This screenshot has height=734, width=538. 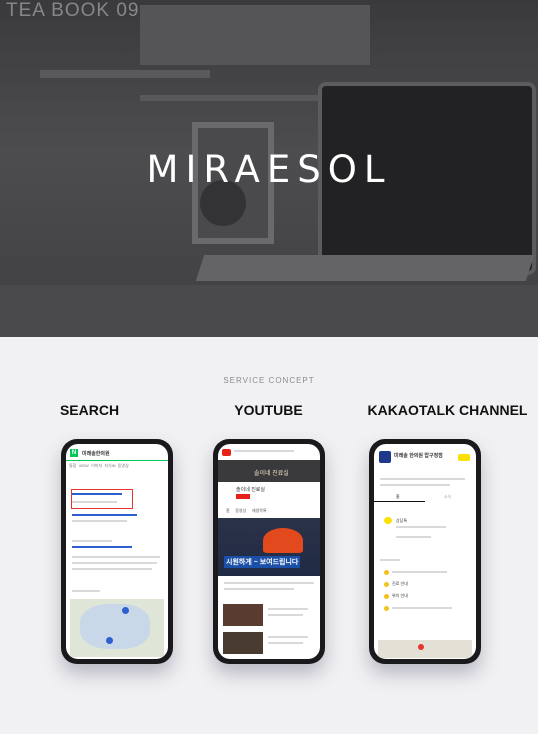 What do you see at coordinates (96, 465) in the screenshot?
I see `tab-image: 이미지` at bounding box center [96, 465].